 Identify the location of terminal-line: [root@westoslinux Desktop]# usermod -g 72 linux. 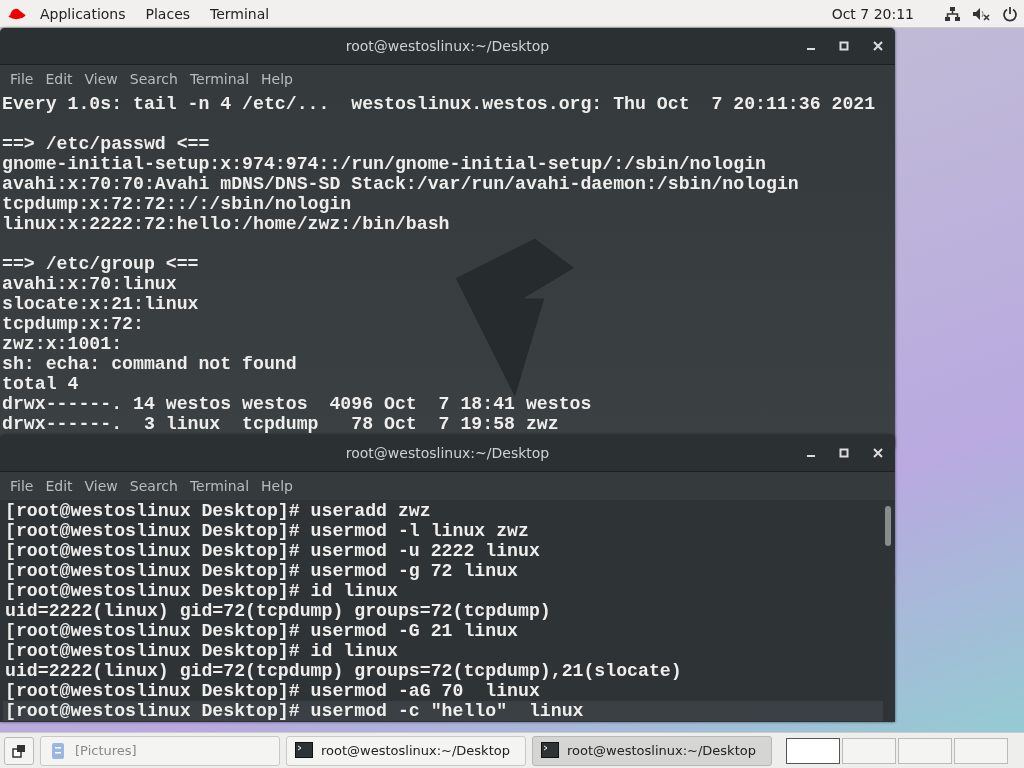
(261, 571).